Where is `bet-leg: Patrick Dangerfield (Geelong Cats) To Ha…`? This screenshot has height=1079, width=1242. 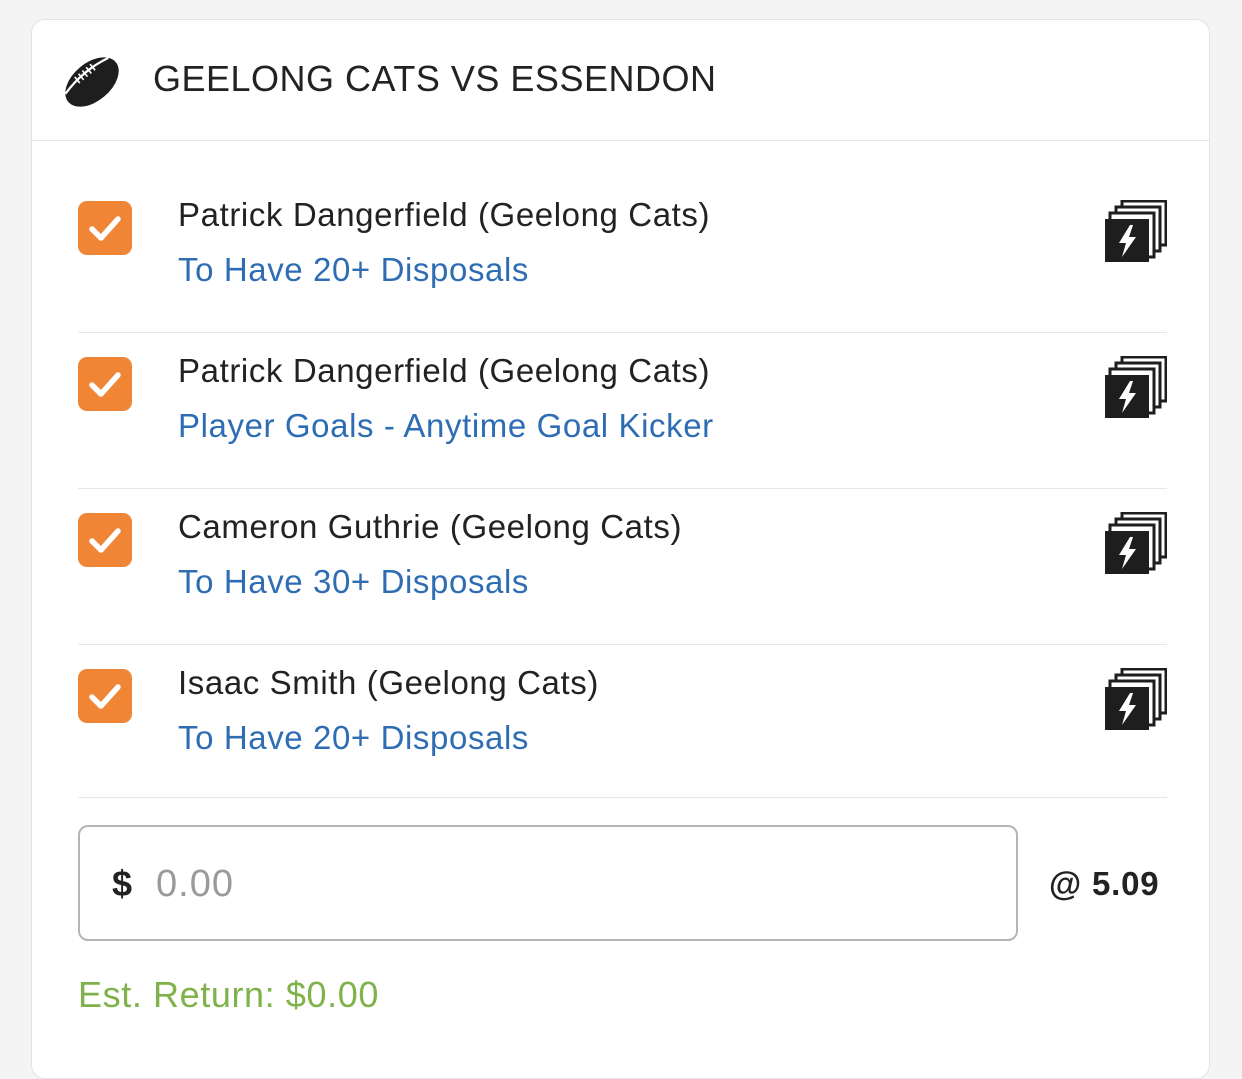 bet-leg: Patrick Dangerfield (Geelong Cats) To Ha… is located at coordinates (622, 254).